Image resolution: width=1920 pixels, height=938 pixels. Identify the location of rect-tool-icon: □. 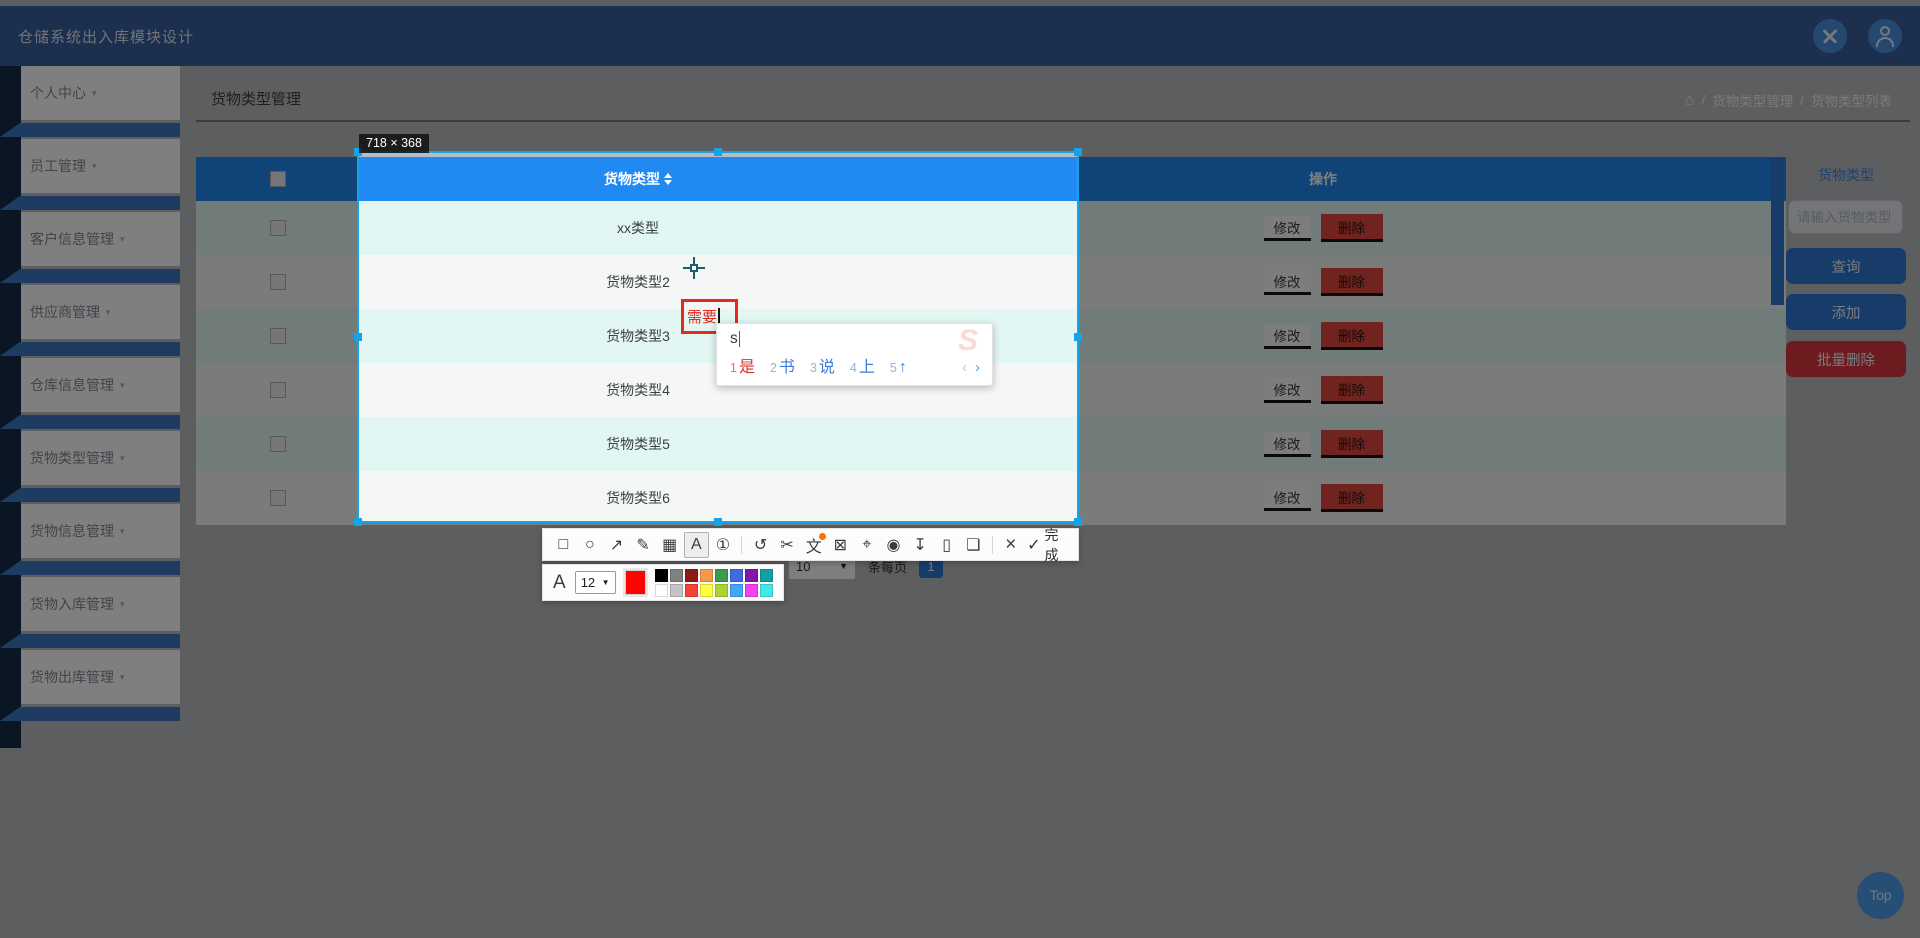
(563, 545).